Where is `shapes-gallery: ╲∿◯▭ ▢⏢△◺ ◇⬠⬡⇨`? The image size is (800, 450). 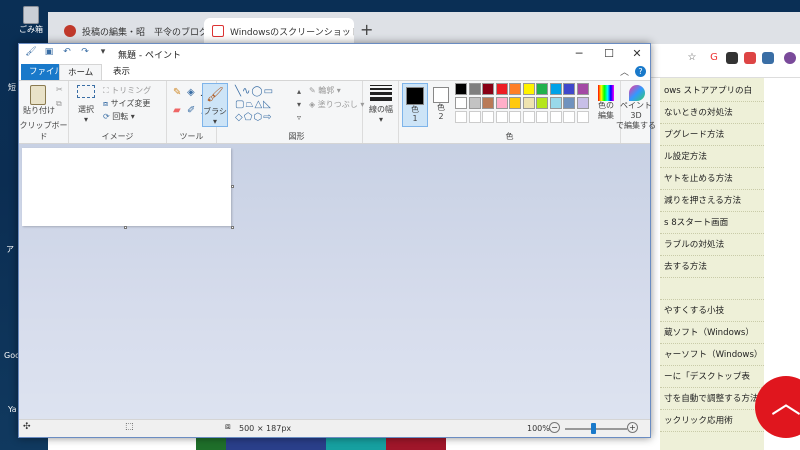
shapes-gallery: ╲∿◯▭ ▢⏢△◺ ◇⬠⬡⇨ is located at coordinates (266, 105).